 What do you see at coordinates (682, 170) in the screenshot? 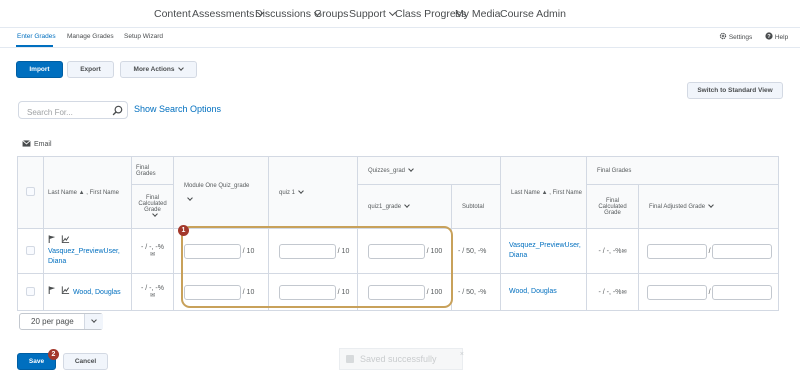
I see `final-grades-header-2: Final Grades` at bounding box center [682, 170].